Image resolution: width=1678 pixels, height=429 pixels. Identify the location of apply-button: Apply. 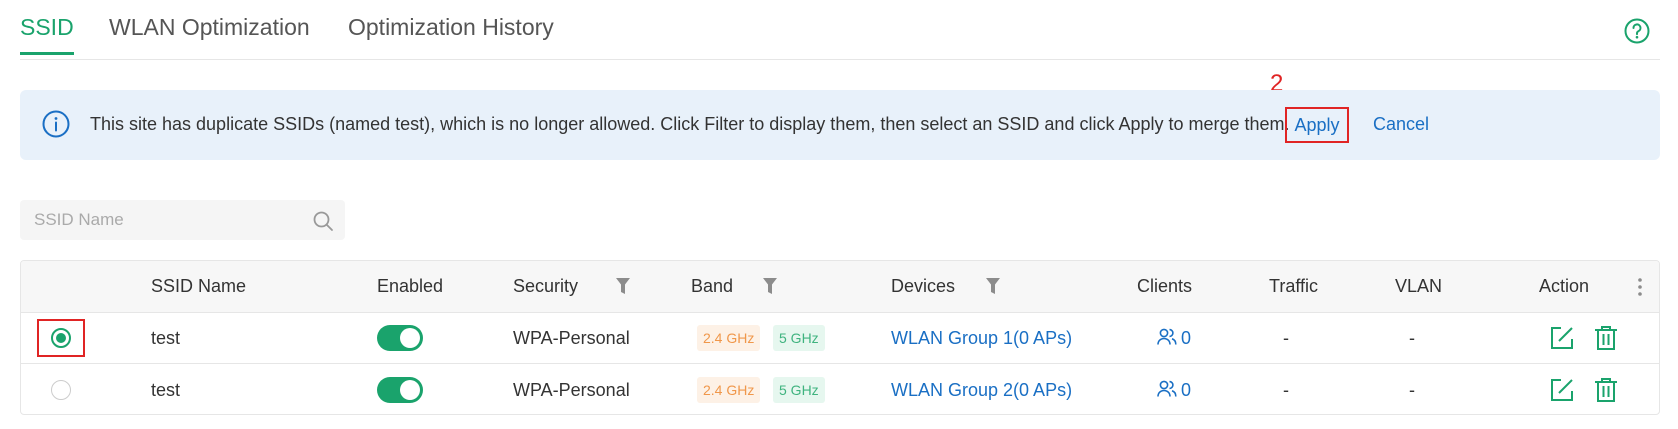
(1317, 125).